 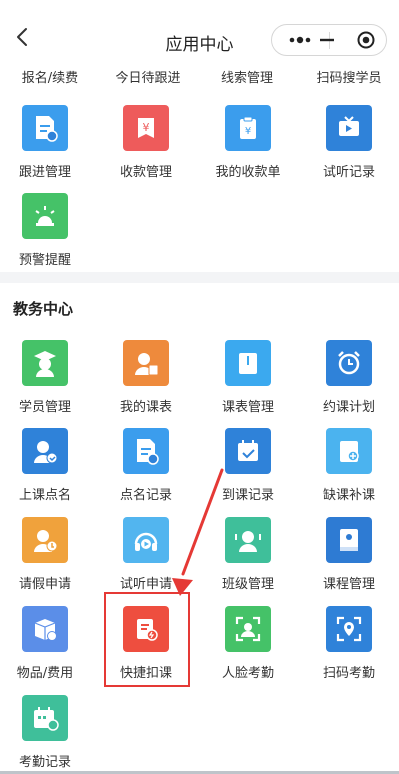 I want to click on app-label: 缺课补课, so click(x=348, y=495).